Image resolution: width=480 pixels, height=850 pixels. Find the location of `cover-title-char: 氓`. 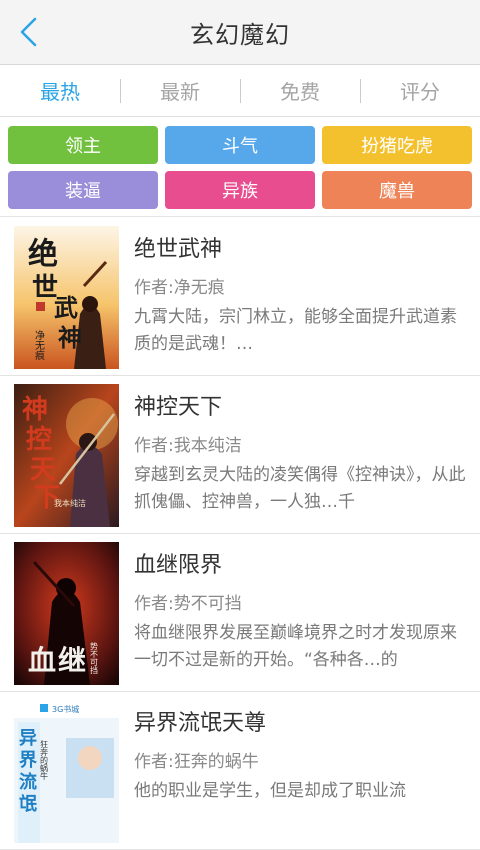

cover-title-char: 氓 is located at coordinates (28, 804).